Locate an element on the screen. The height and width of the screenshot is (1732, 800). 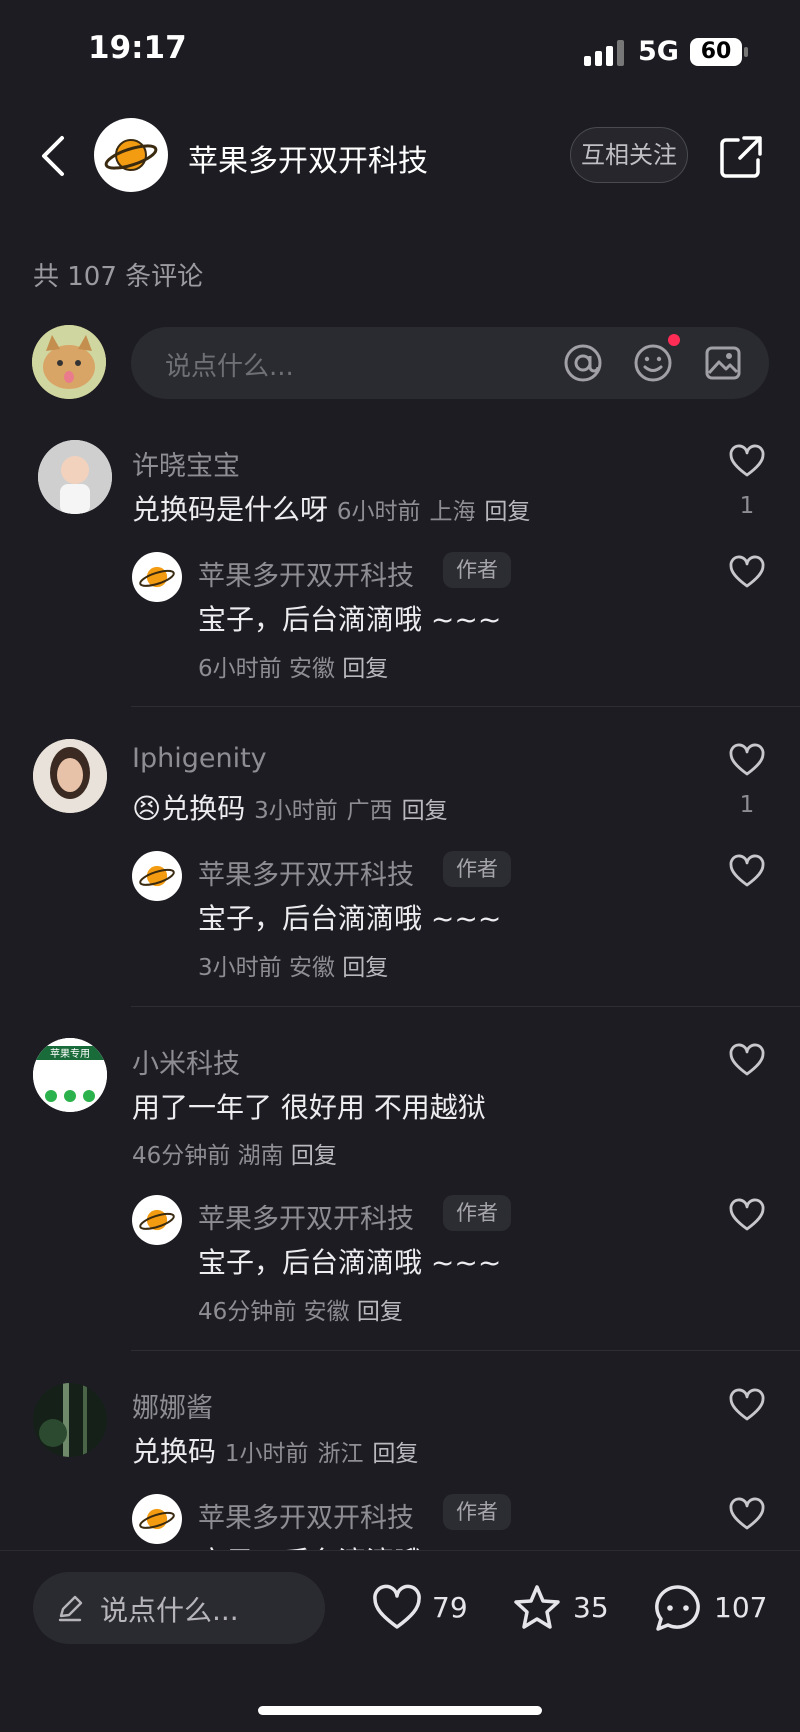
comment-text: 😣兑换码 3小时前 广西 回复 is located at coordinates (290, 807).